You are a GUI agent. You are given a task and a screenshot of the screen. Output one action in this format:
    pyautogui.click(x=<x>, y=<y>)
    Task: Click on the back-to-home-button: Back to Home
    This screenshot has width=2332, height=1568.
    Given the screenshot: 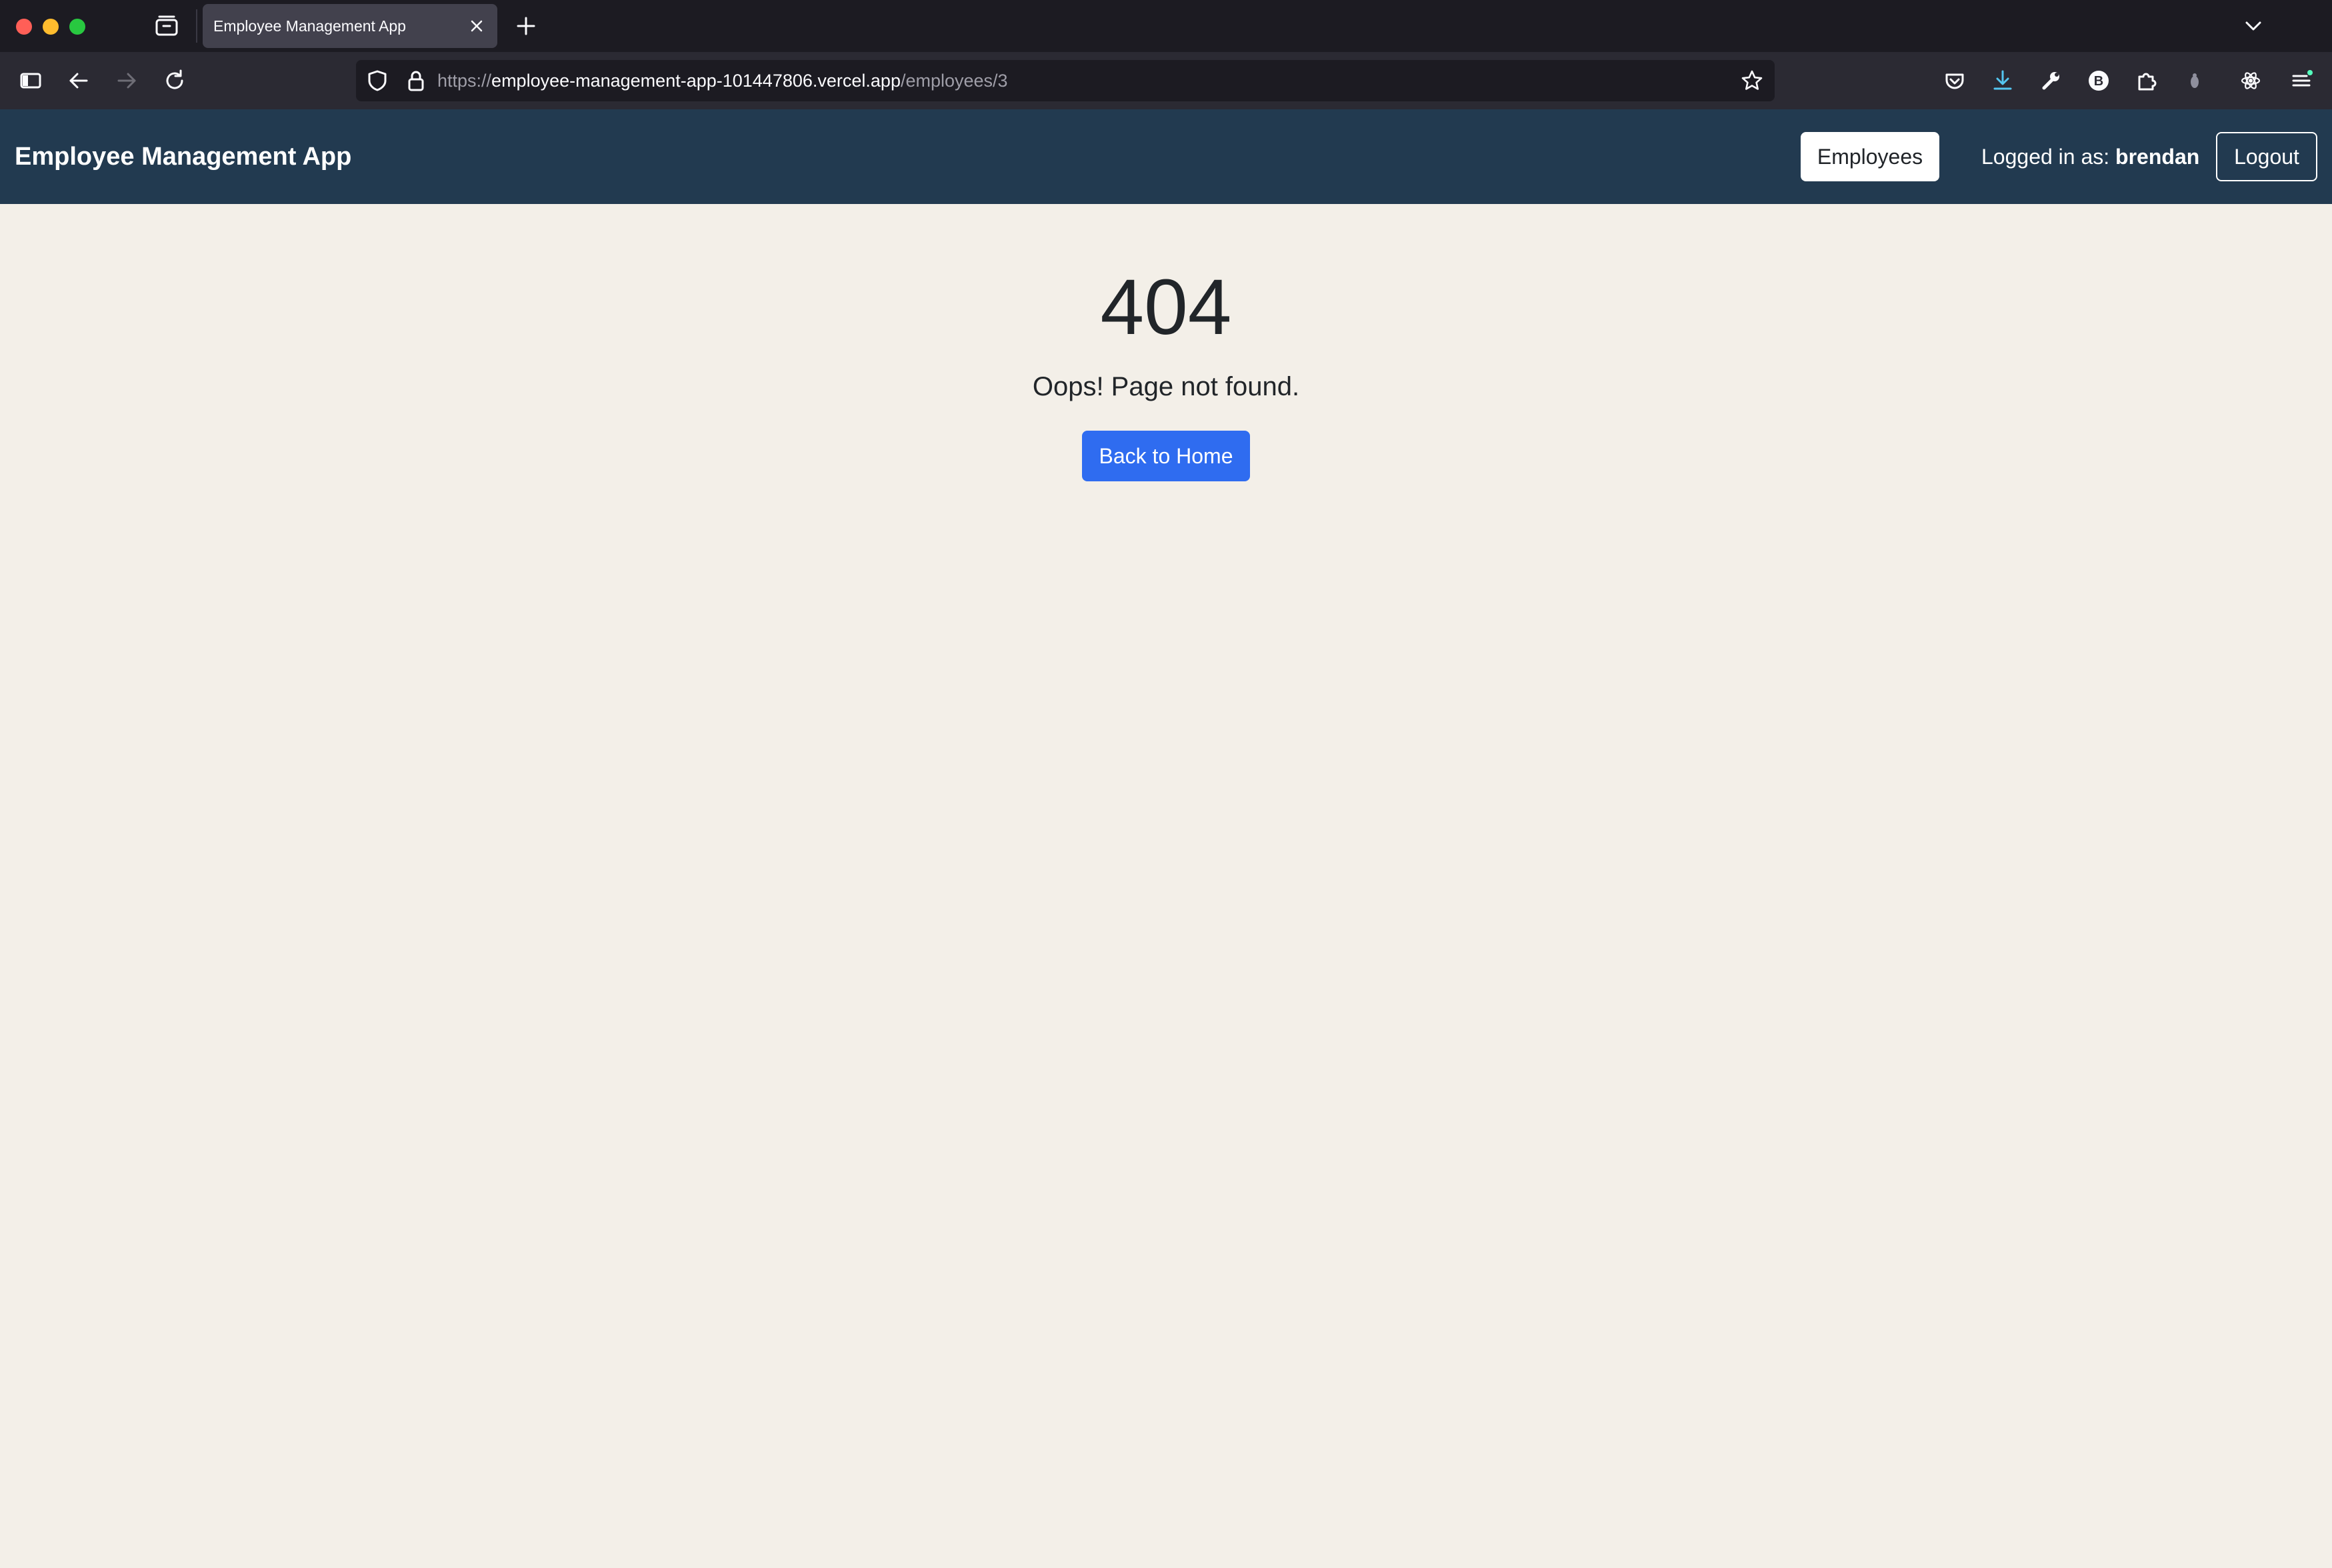 What is the action you would take?
    pyautogui.click(x=1166, y=456)
    